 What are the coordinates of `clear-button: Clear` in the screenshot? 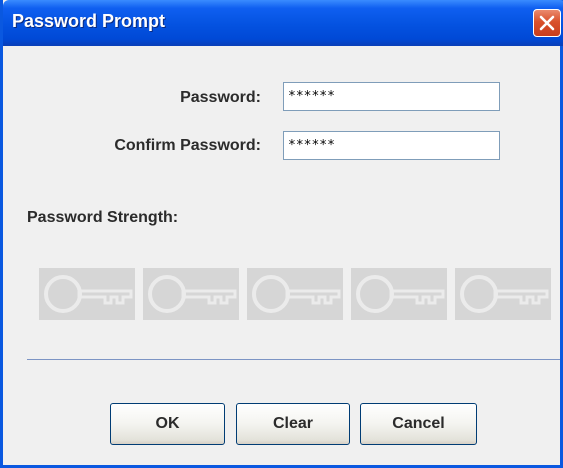 It's located at (293, 424).